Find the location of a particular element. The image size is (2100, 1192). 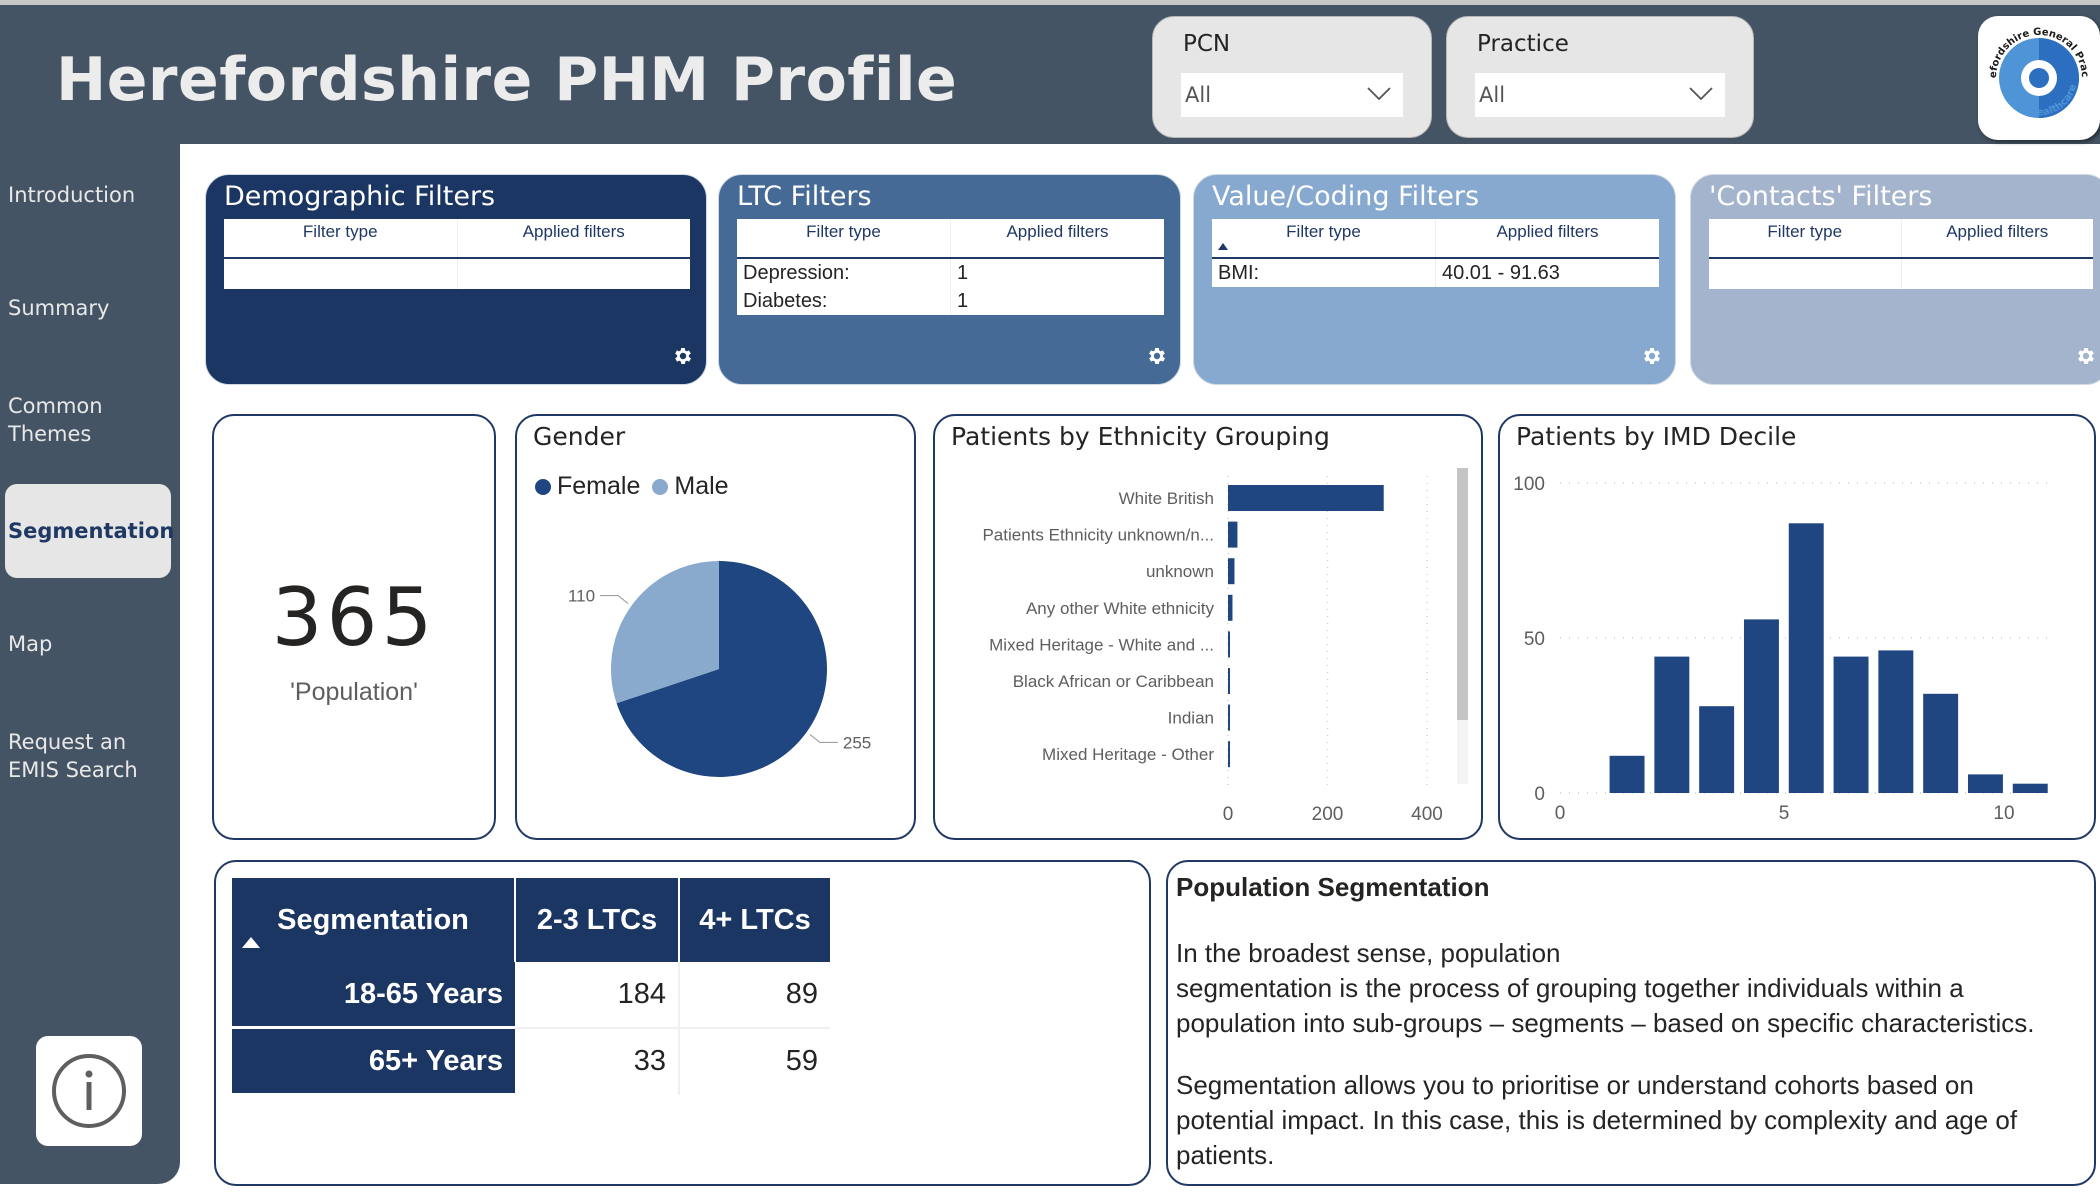

y-tick-label: 50 is located at coordinates (1534, 639).